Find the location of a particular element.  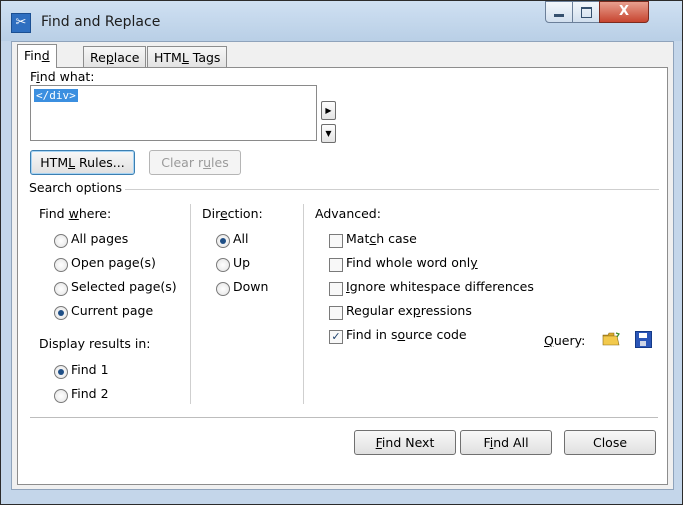

direction-label-up: Up is located at coordinates (241, 262).